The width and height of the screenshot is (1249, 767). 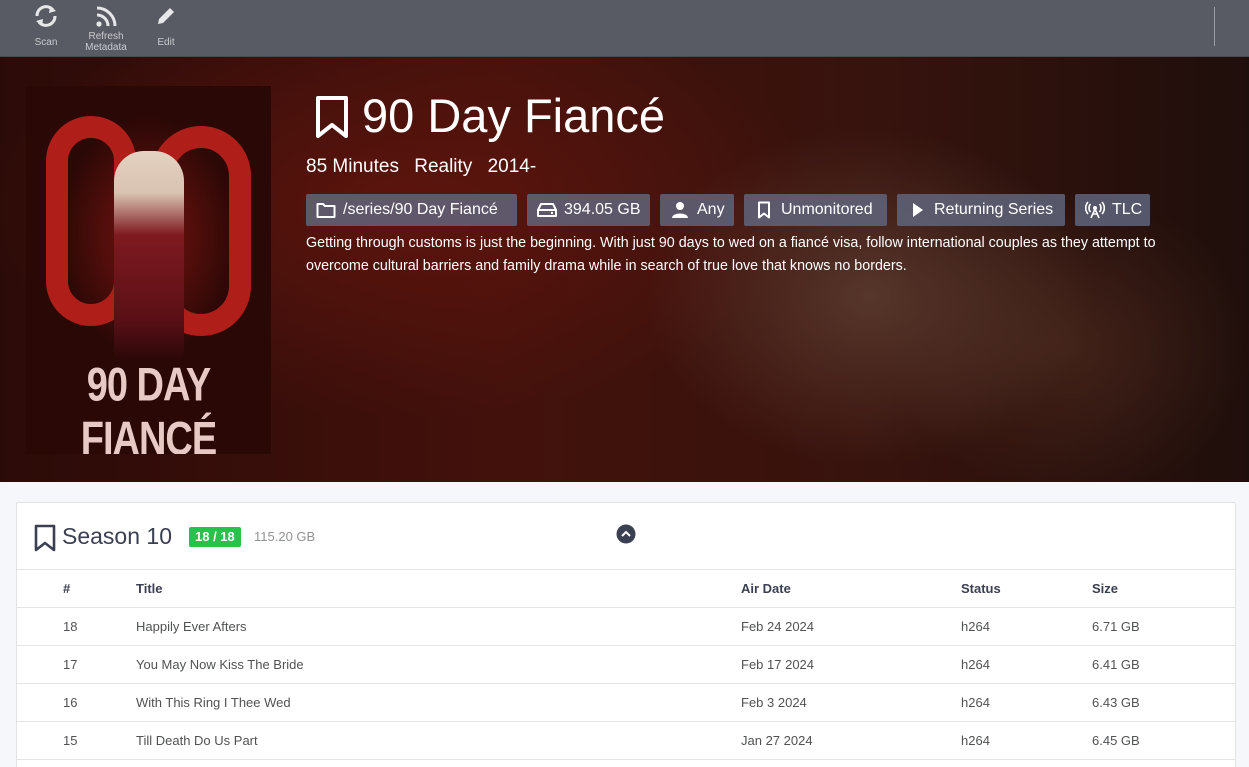 I want to click on path-tag: /series/90 Day Fiancé, so click(x=411, y=210).